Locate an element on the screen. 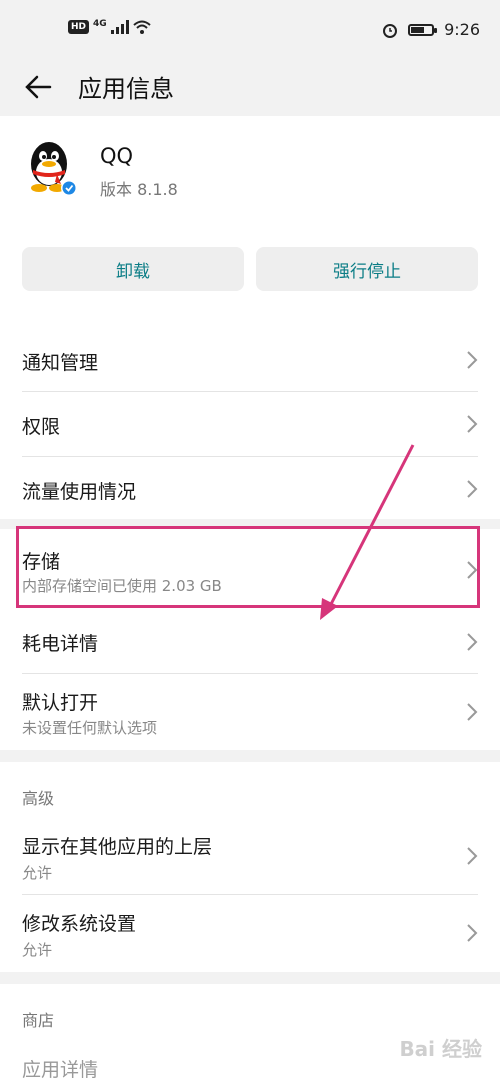 The width and height of the screenshot is (500, 1084). uninstall-button: 卸载 is located at coordinates (133, 269).